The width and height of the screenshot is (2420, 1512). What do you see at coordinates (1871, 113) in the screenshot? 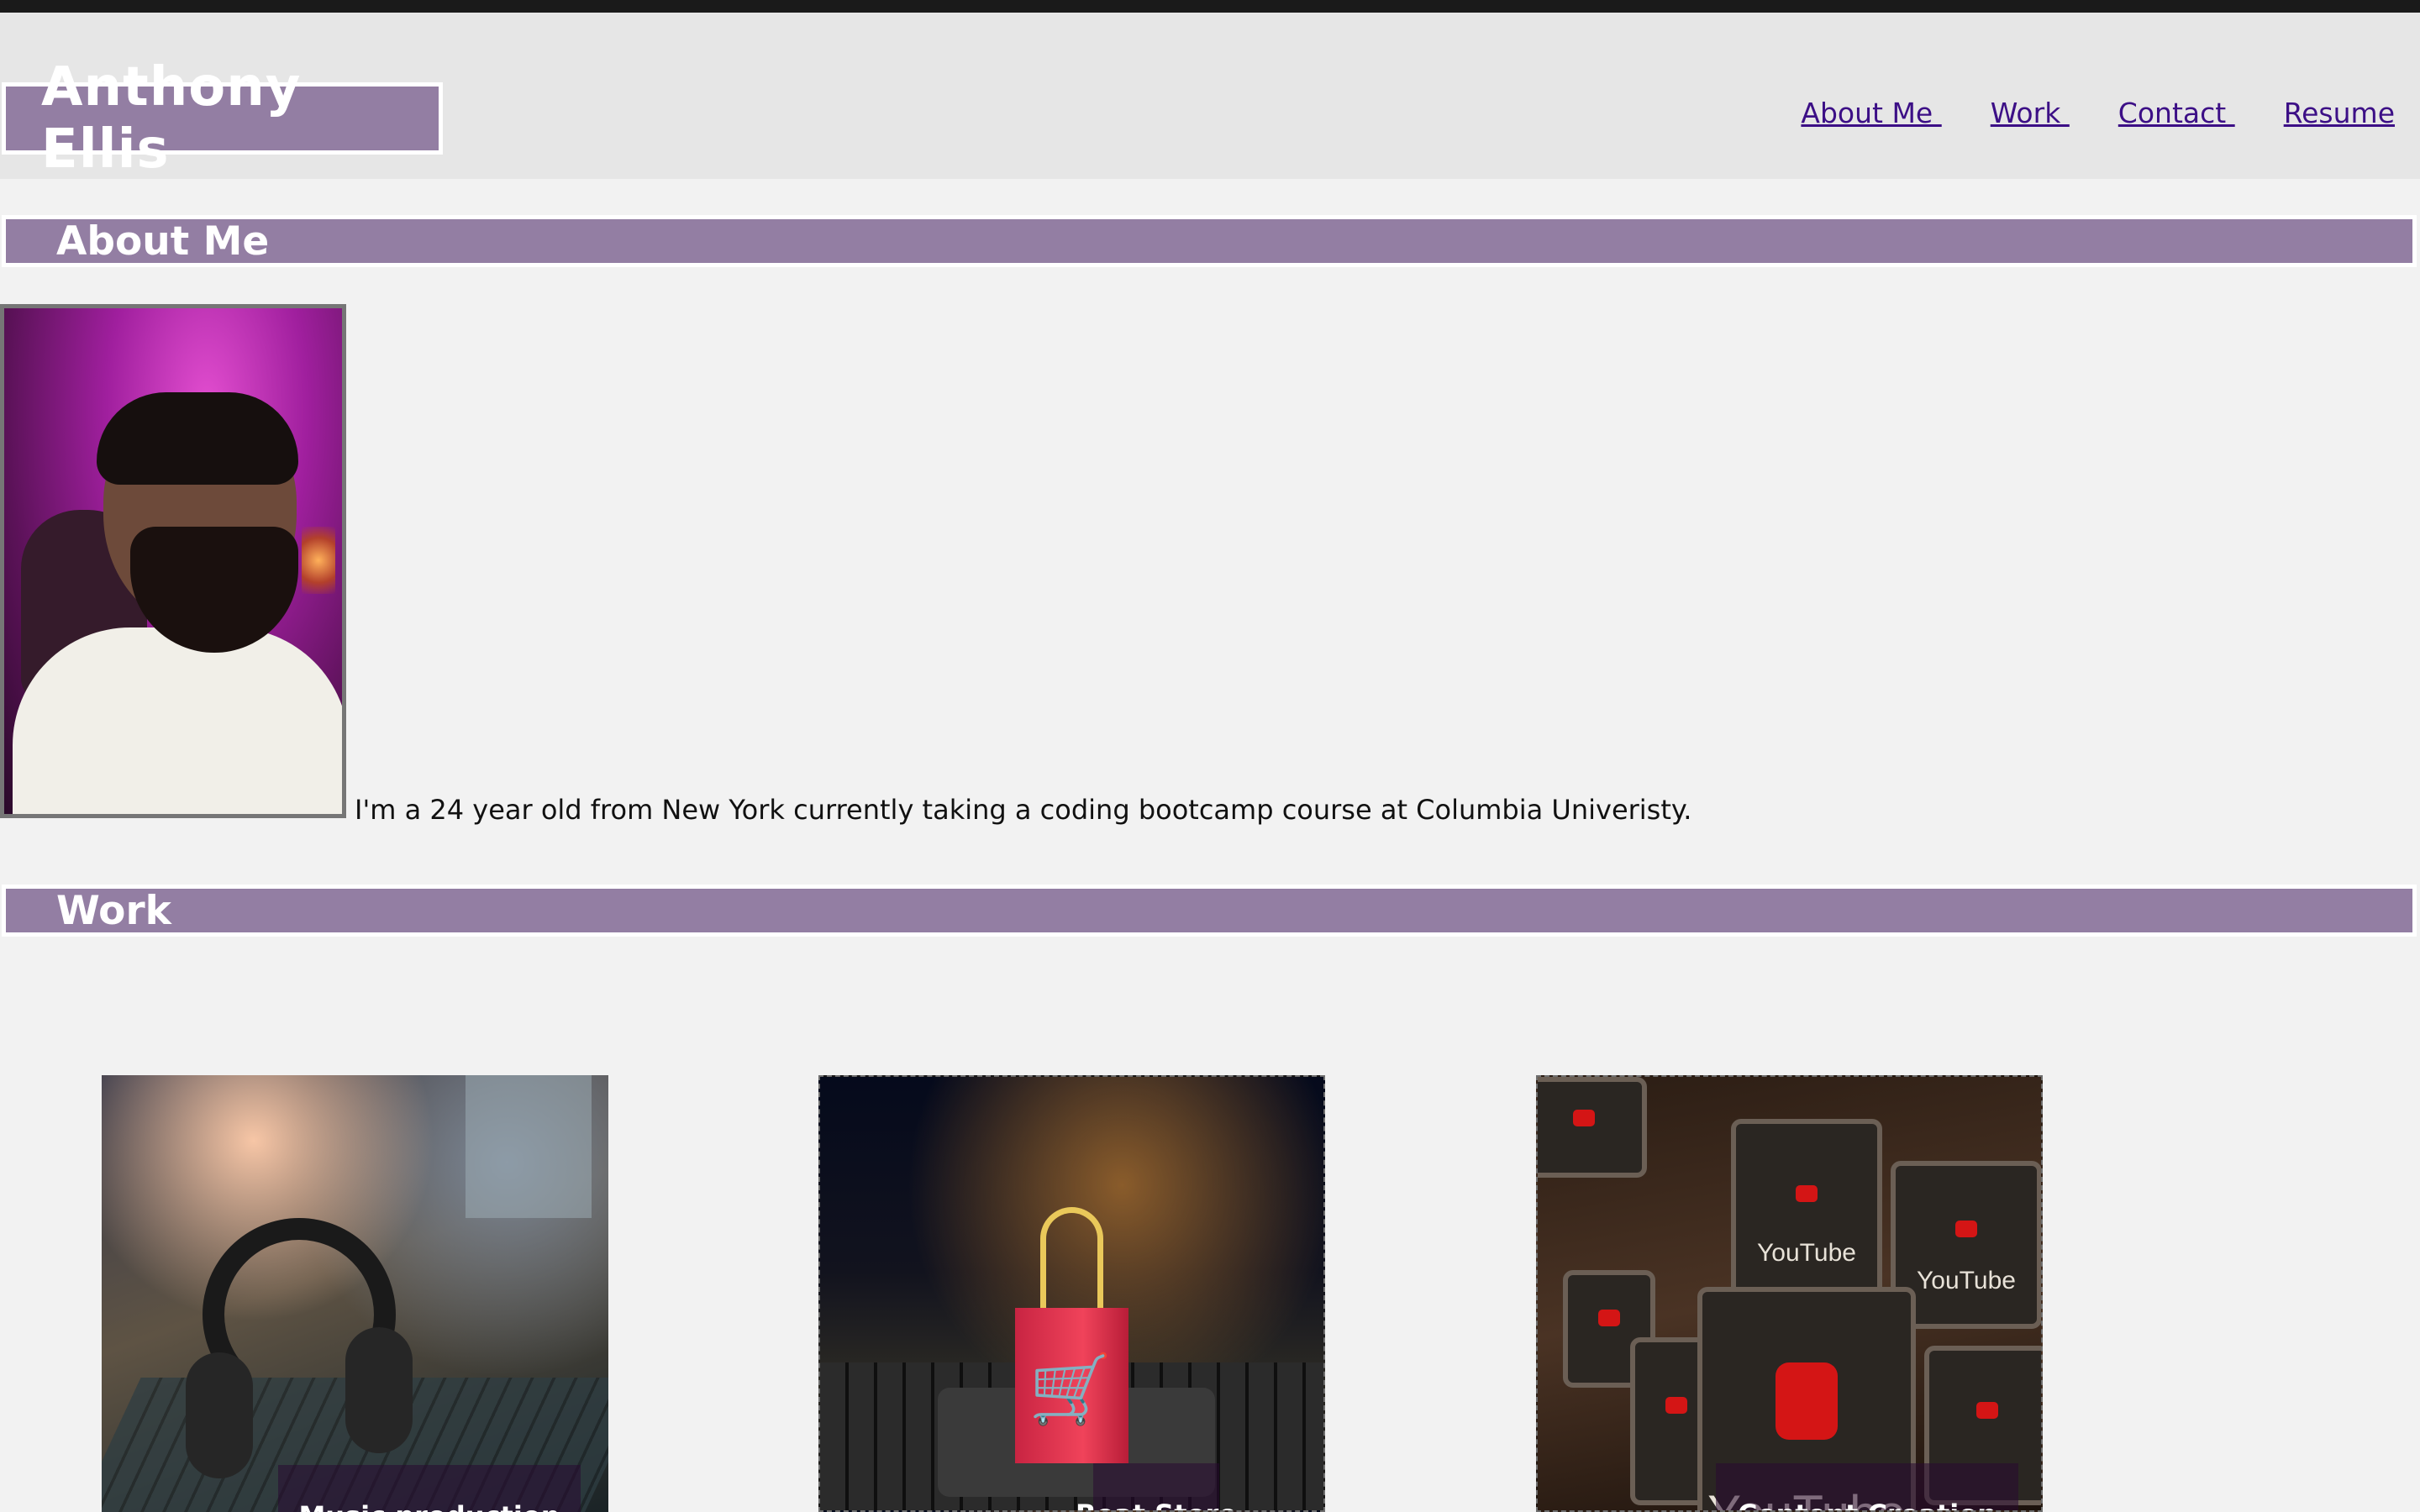
I see `nav-link-about: About Me` at bounding box center [1871, 113].